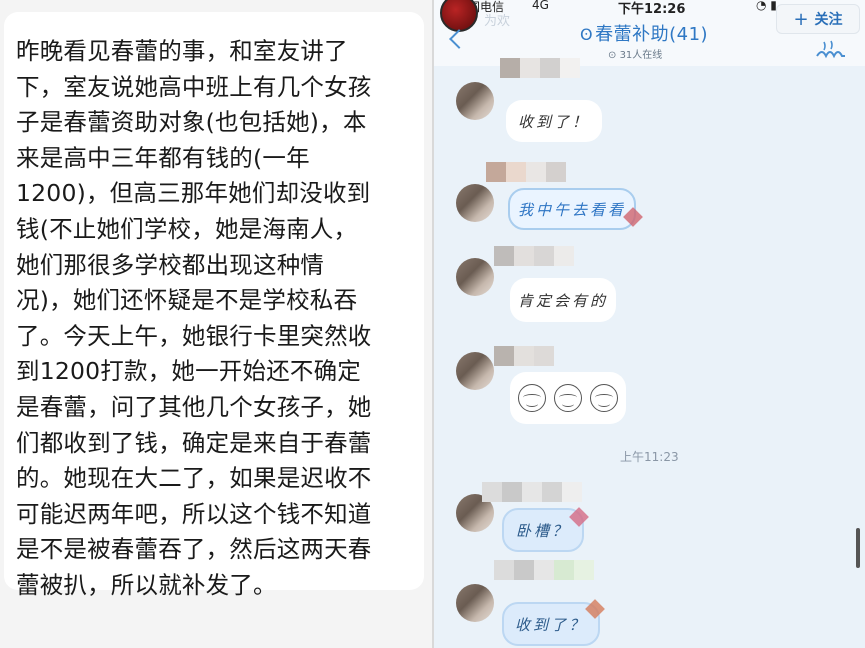 The width and height of the screenshot is (865, 648). What do you see at coordinates (828, 20) in the screenshot?
I see `follow-label: 关注` at bounding box center [828, 20].